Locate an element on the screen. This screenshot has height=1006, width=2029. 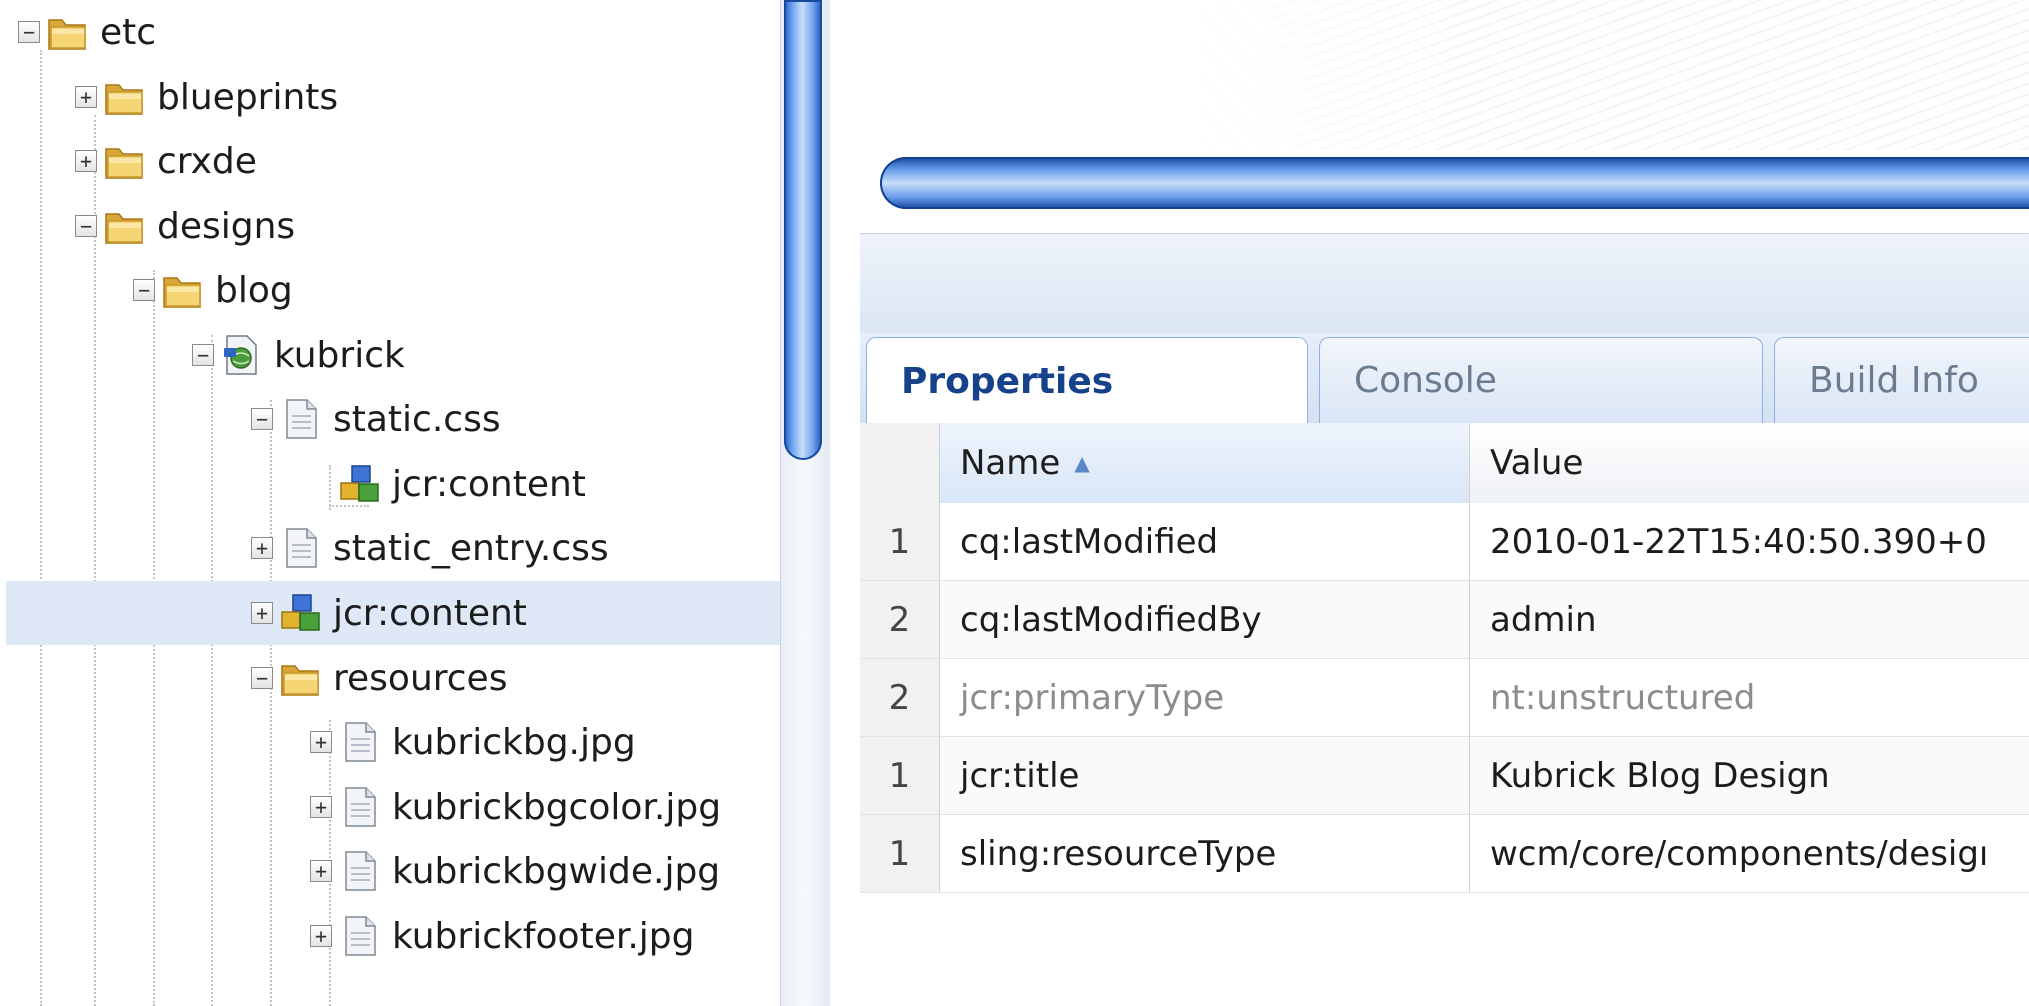
tree-node: + blueprints is located at coordinates (206, 97).